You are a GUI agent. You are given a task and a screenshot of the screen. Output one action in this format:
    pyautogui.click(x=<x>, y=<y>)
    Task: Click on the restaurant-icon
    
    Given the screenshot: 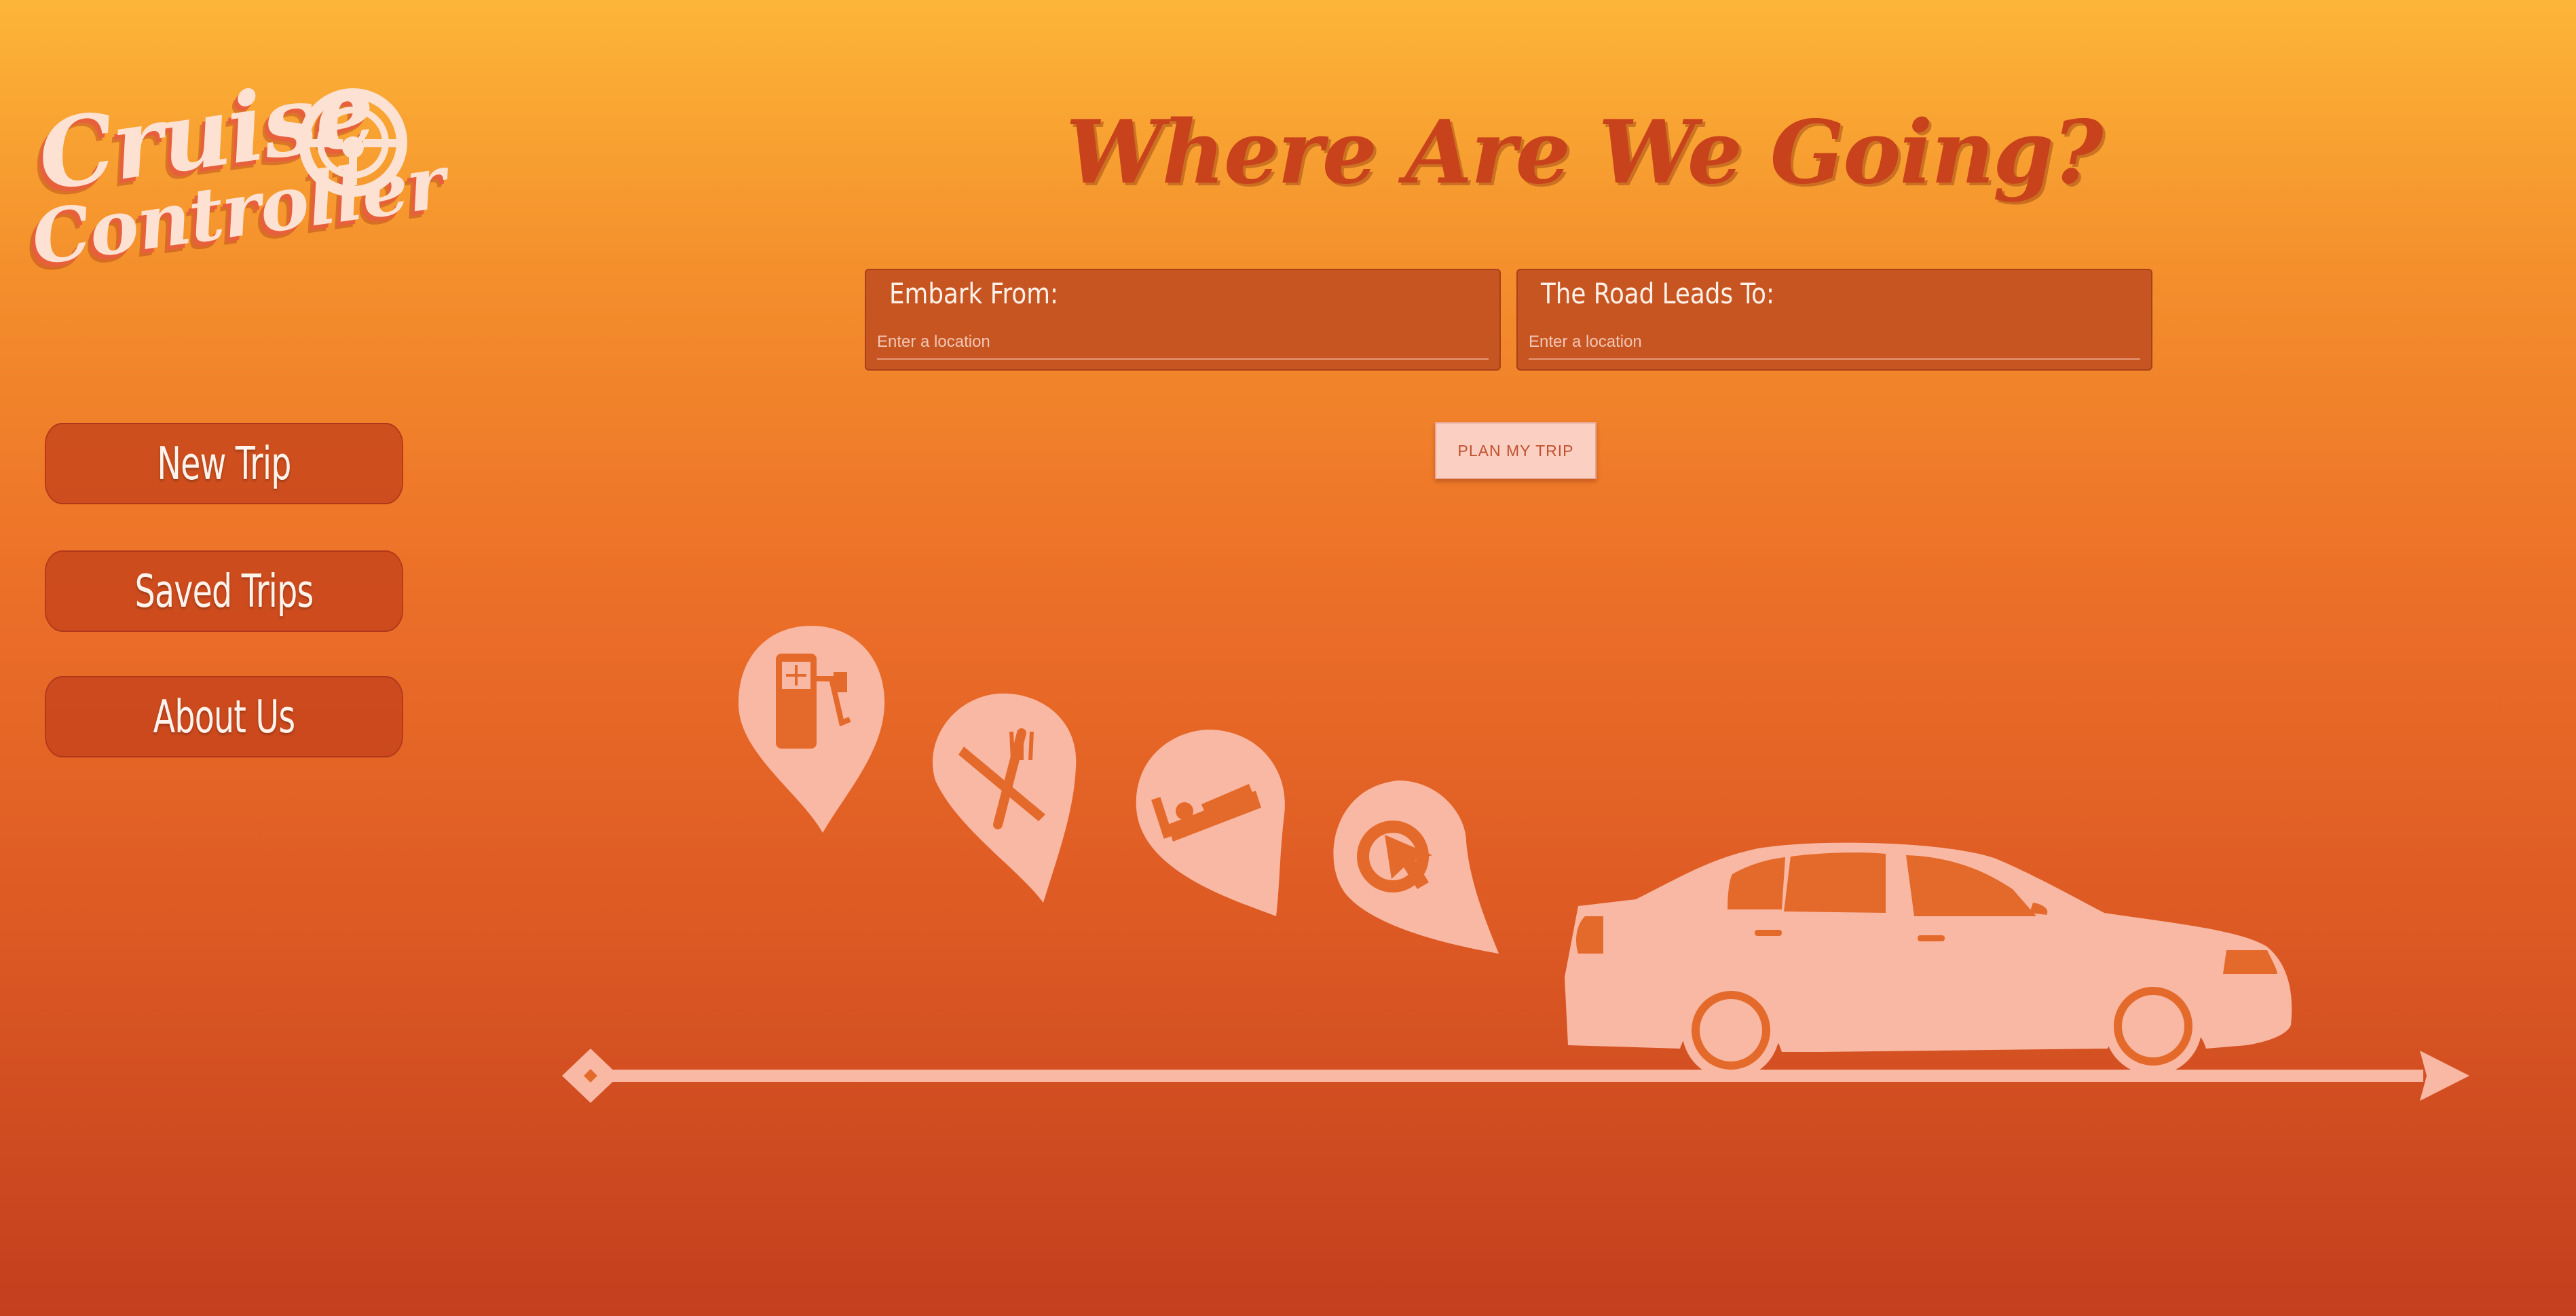 What is the action you would take?
    pyautogui.click(x=1005, y=798)
    